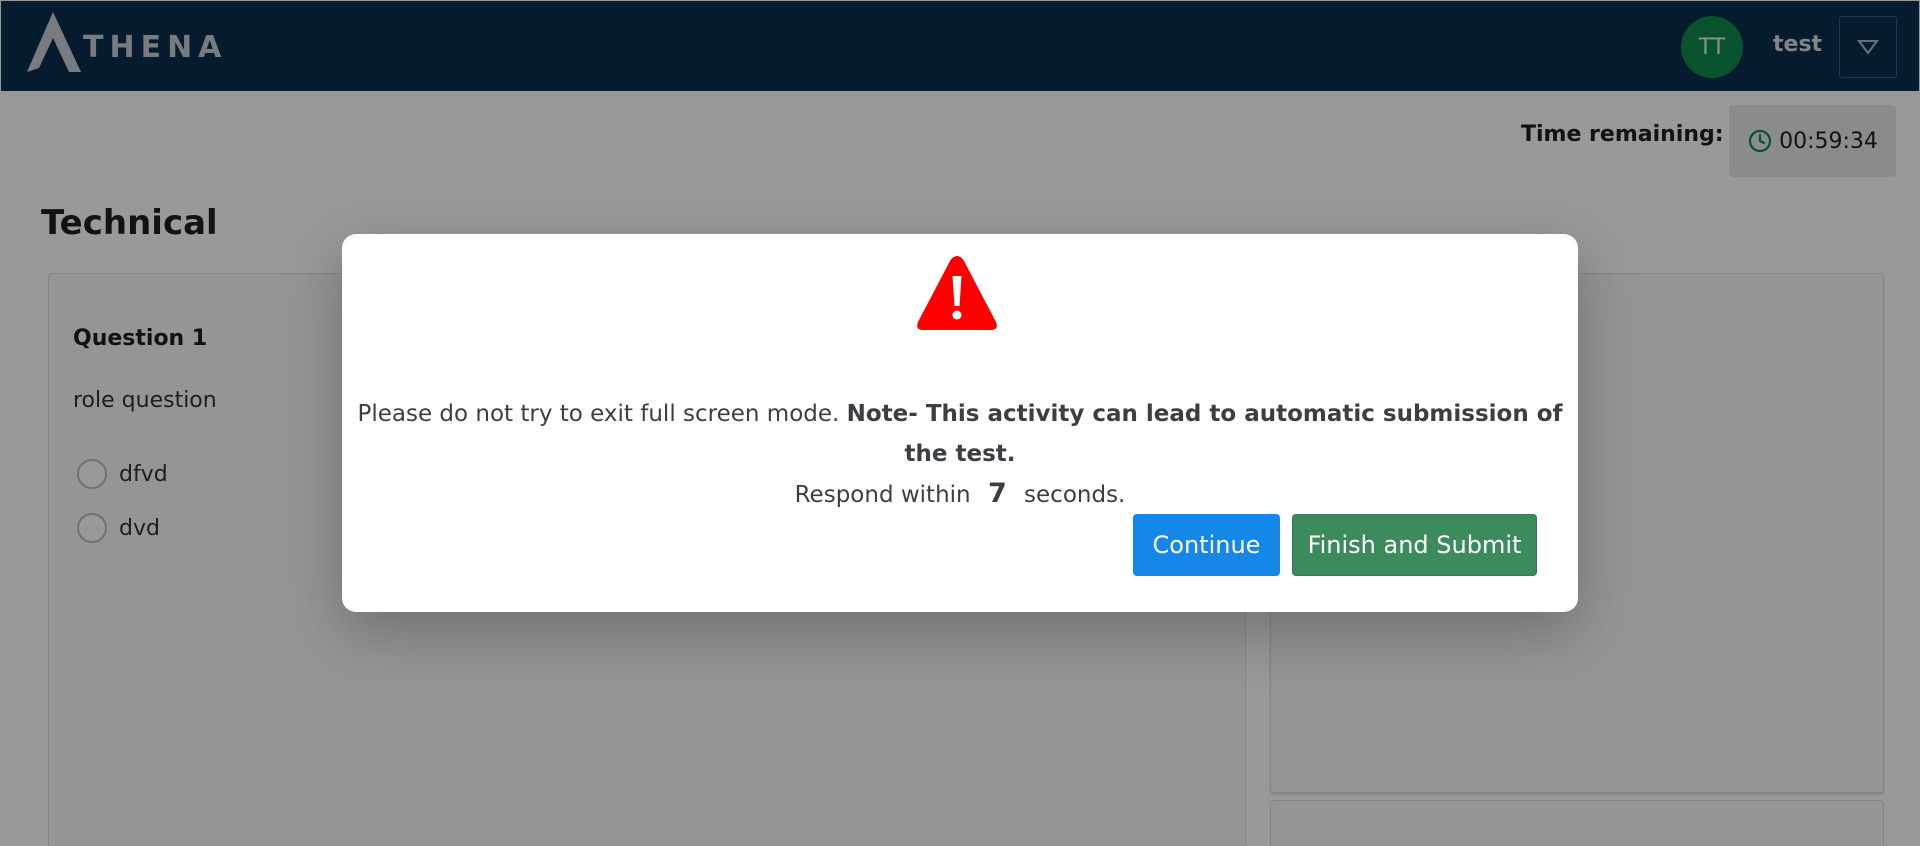 The height and width of the screenshot is (846, 1920). I want to click on respond-prefix: Respond within, so click(882, 495).